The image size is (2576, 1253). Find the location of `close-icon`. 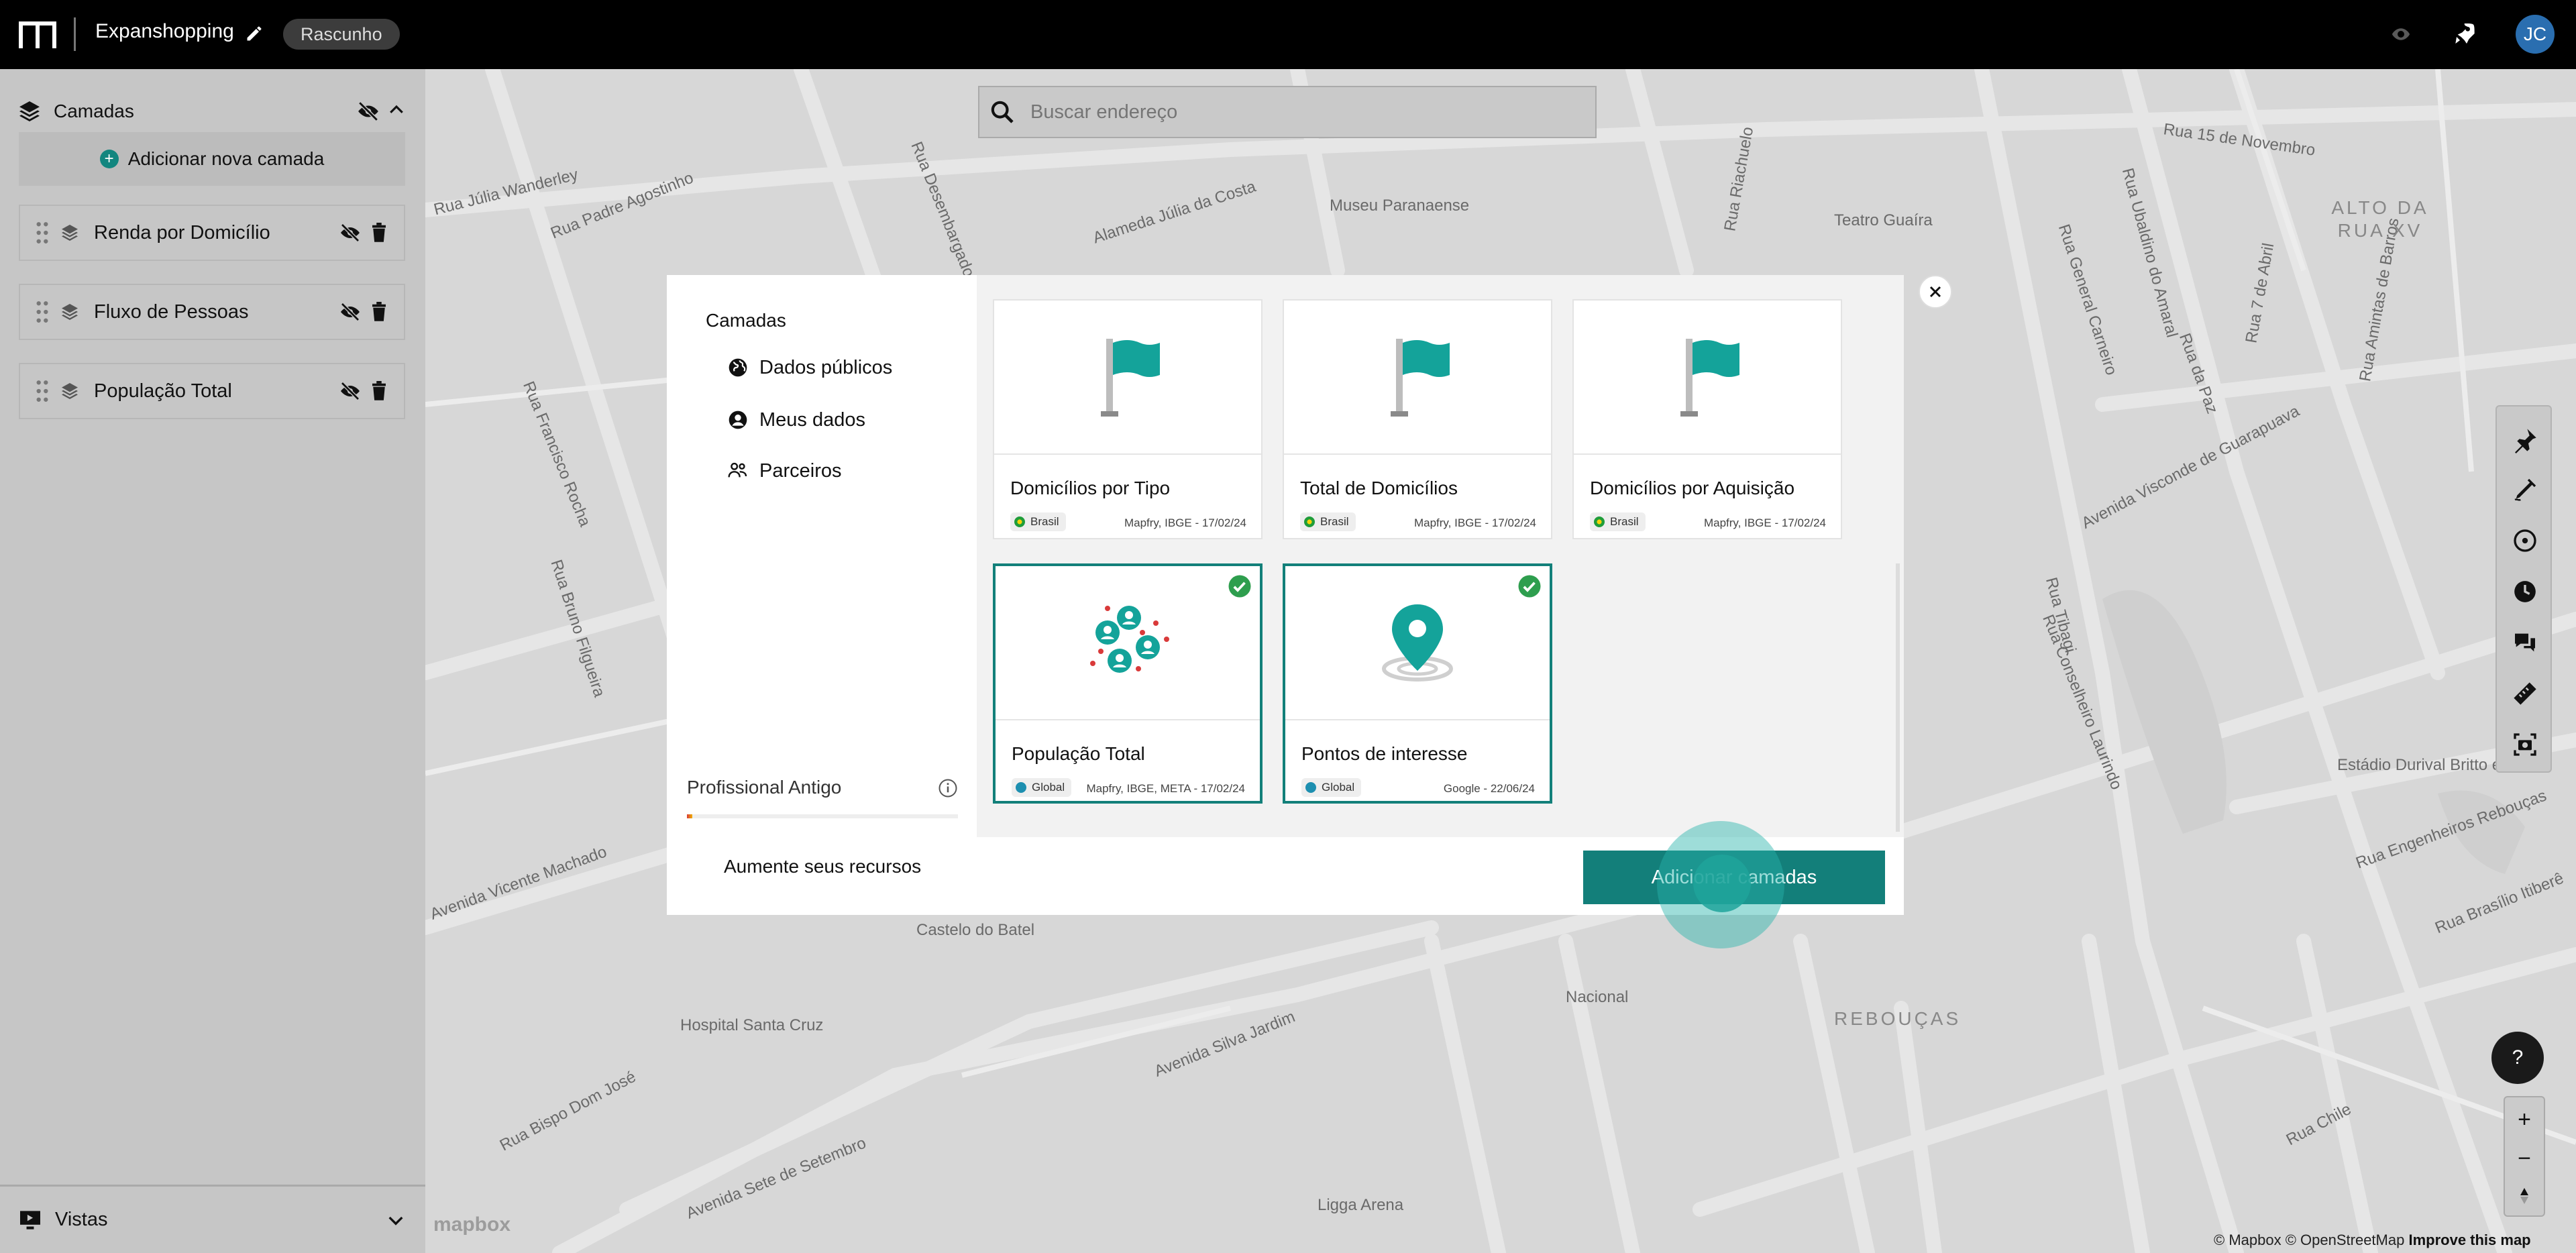

close-icon is located at coordinates (1935, 292).